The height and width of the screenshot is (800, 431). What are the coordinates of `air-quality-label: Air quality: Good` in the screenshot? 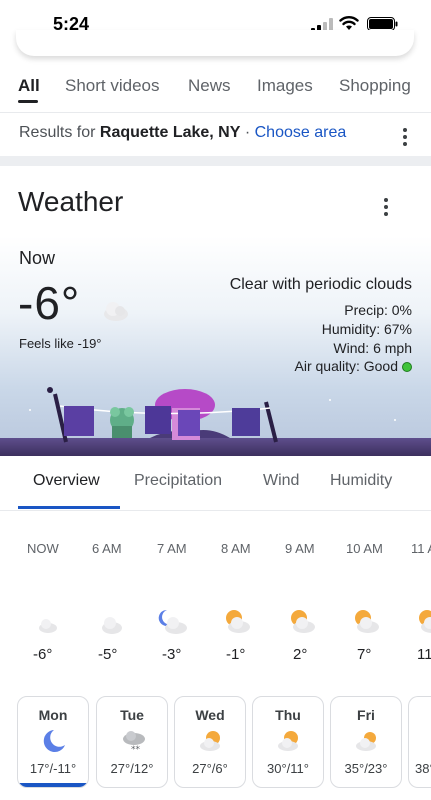 It's located at (346, 366).